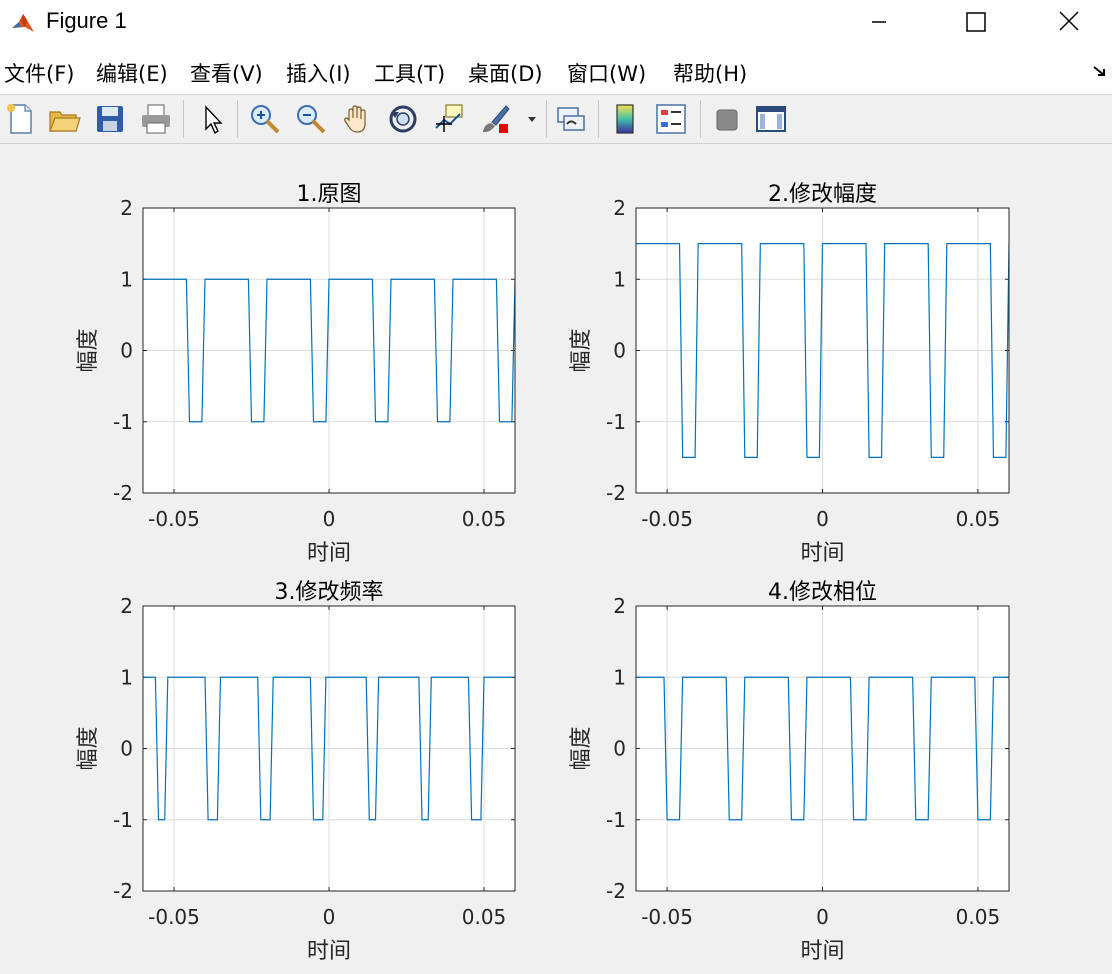 The height and width of the screenshot is (974, 1112). What do you see at coordinates (311, 119) in the screenshot?
I see `zoom-out-icon` at bounding box center [311, 119].